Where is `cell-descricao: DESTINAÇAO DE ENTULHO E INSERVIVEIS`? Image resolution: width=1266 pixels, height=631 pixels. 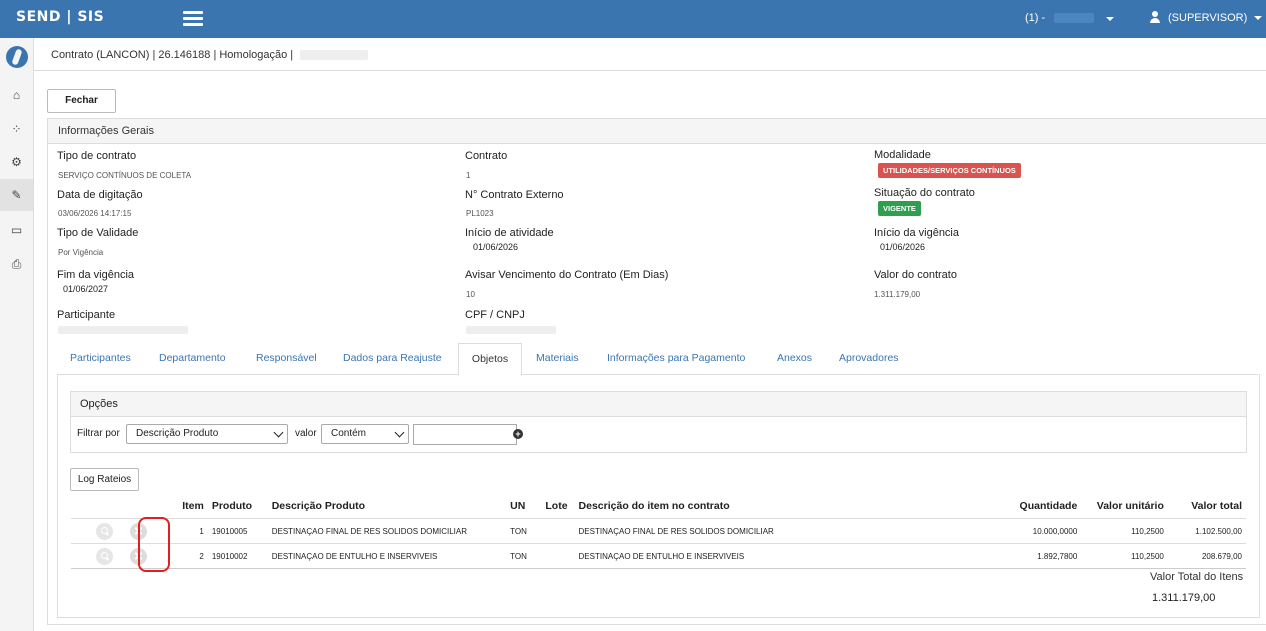
cell-descricao: DESTINAÇAO DE ENTULHO E INSERVIVEIS is located at coordinates (387, 556).